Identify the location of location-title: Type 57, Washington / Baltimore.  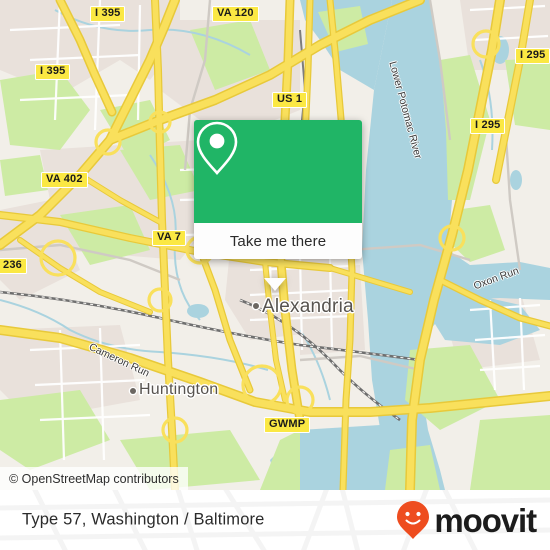
(143, 519).